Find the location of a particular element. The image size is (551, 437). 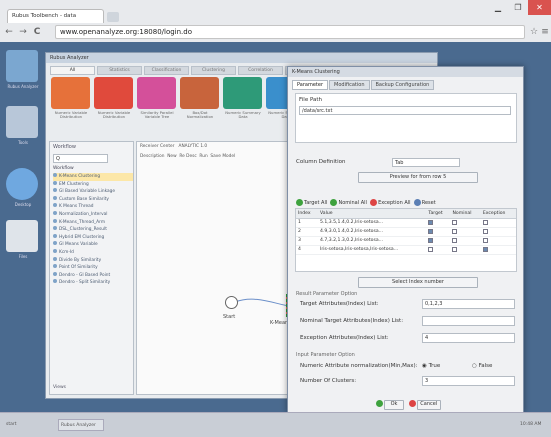

normalize-true-radio: ◉ True is located at coordinates (431, 366).